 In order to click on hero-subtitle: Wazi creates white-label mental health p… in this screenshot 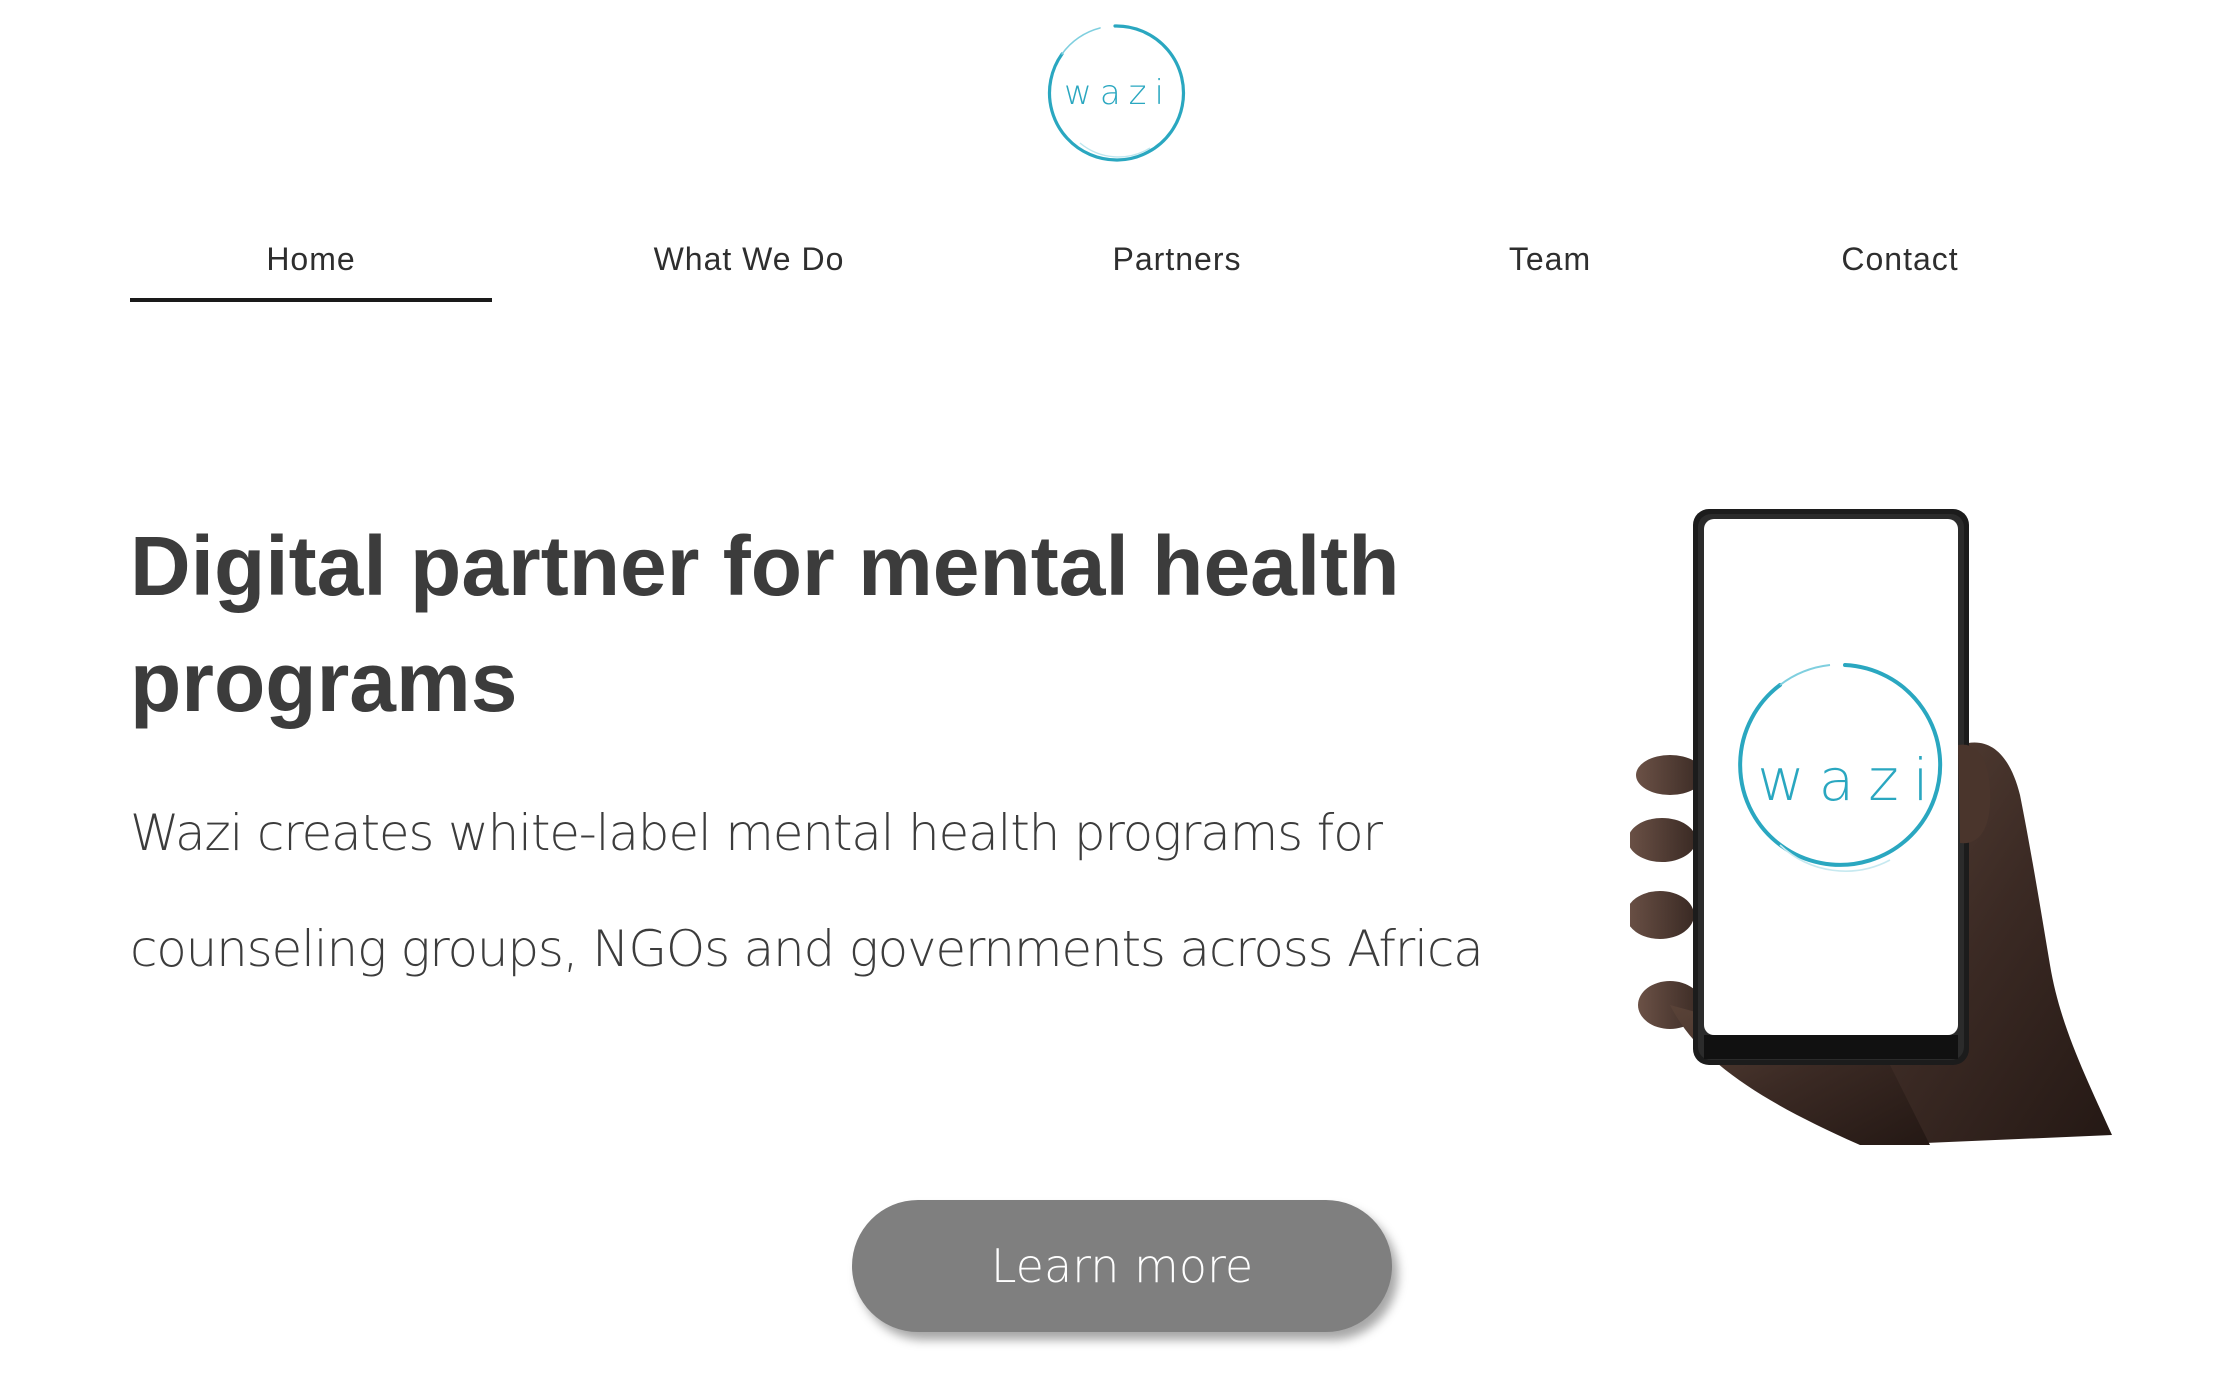, I will do `click(807, 891)`.